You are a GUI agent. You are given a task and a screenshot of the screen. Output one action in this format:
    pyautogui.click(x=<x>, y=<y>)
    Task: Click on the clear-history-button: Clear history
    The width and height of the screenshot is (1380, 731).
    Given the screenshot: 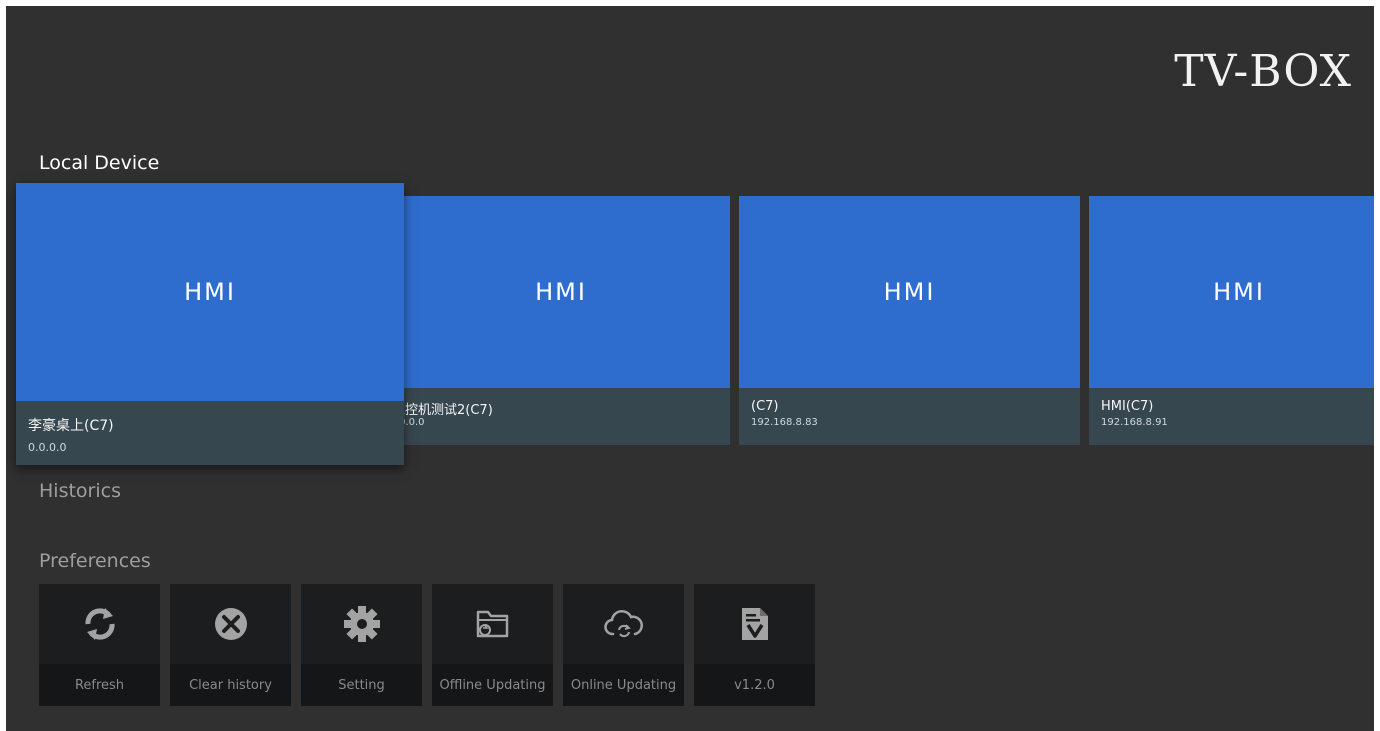 What is the action you would take?
    pyautogui.click(x=230, y=645)
    